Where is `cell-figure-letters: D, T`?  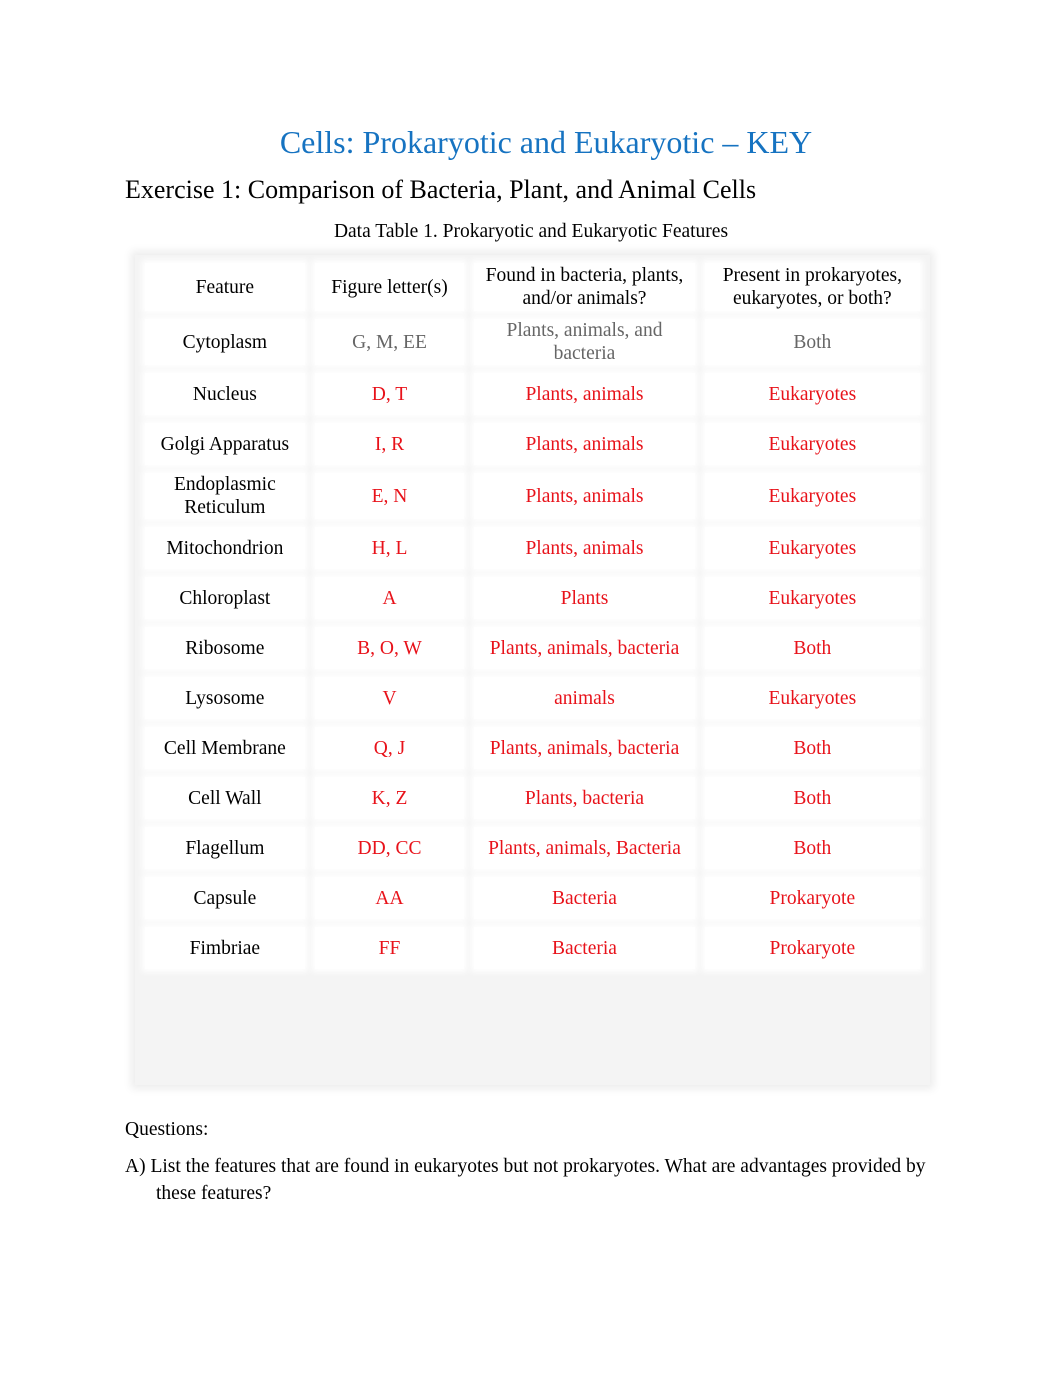
cell-figure-letters: D, T is located at coordinates (389, 394).